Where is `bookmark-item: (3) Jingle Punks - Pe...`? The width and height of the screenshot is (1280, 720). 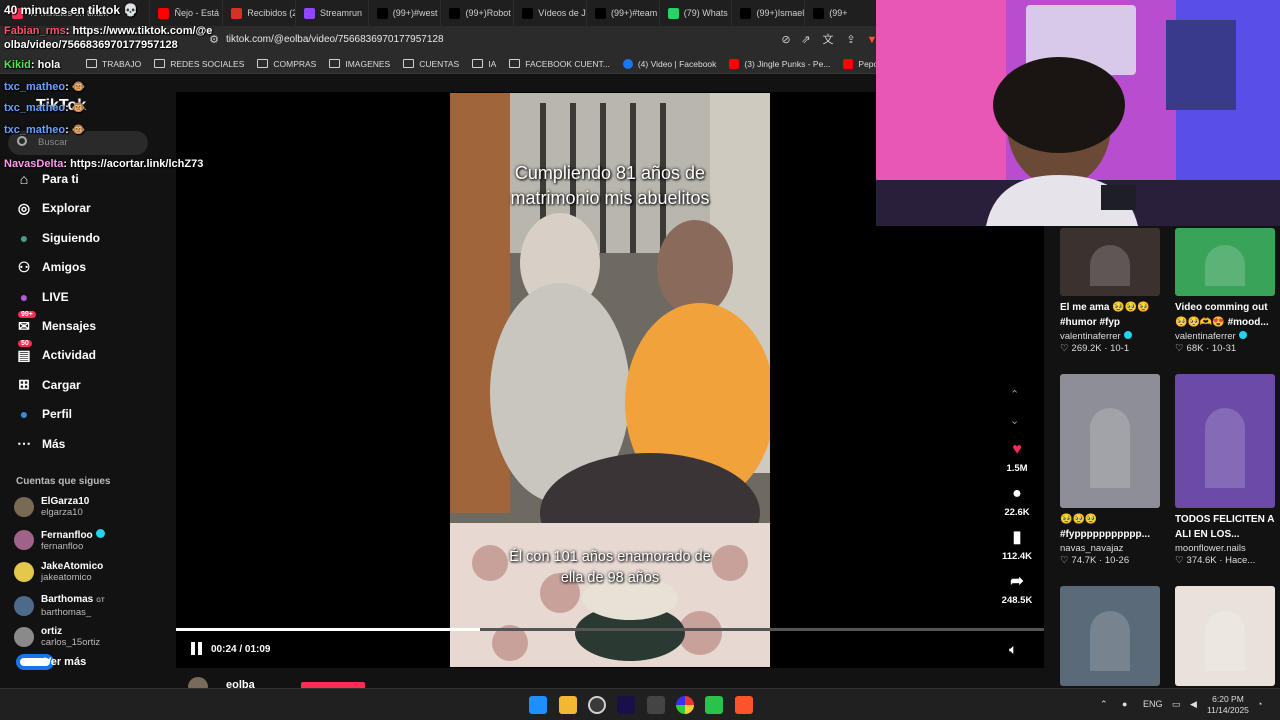
bookmark-item: (3) Jingle Punks - Pe... is located at coordinates (780, 63).